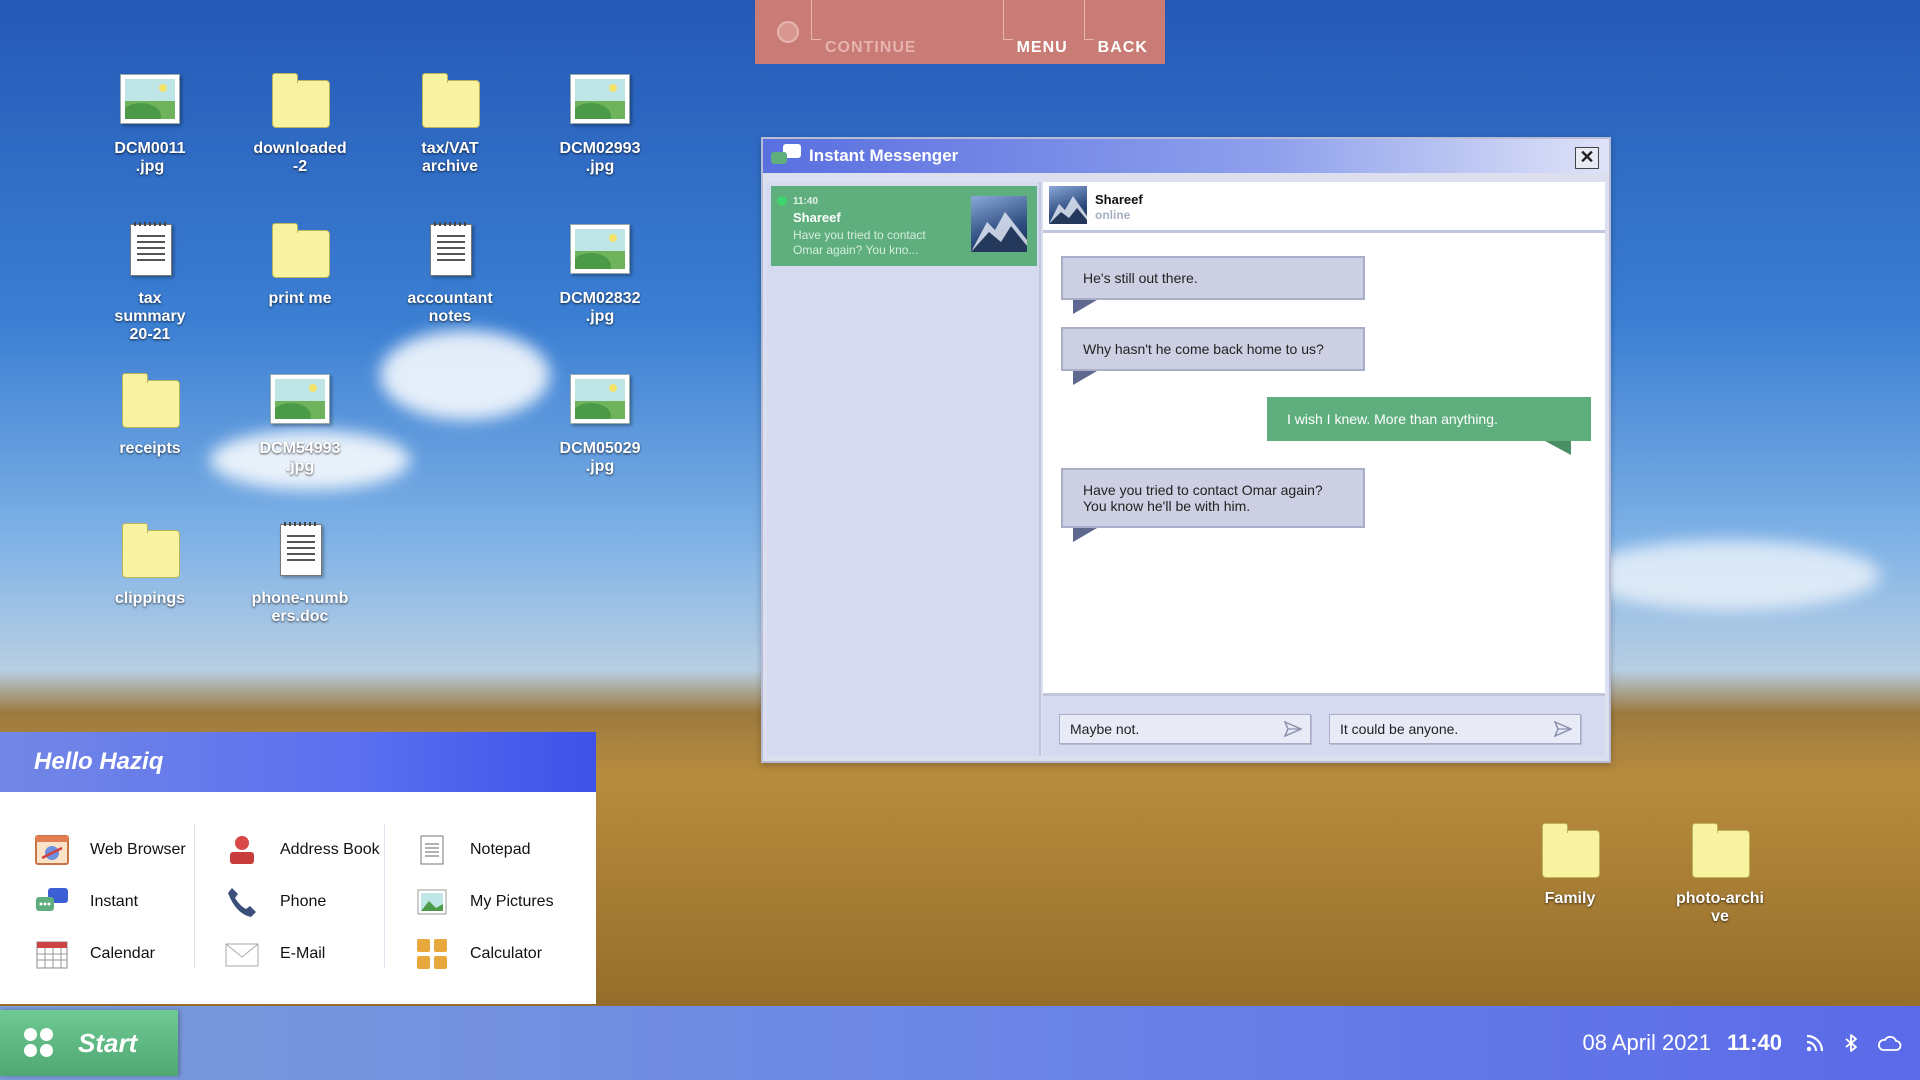  I want to click on desktop-icon-picture: DCM05029 .jpg, so click(600, 424).